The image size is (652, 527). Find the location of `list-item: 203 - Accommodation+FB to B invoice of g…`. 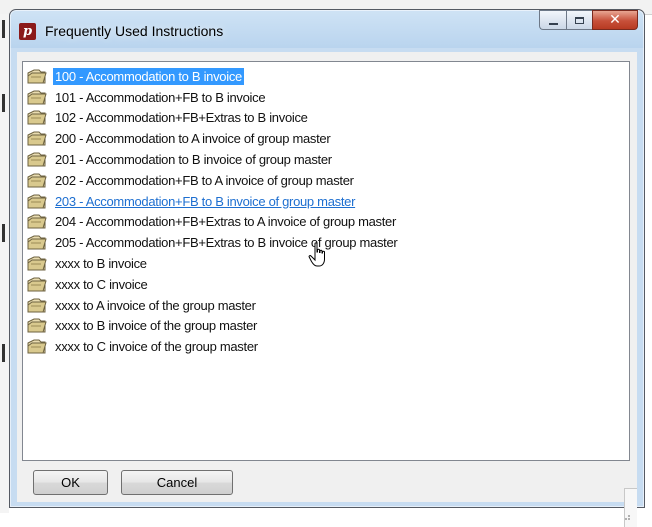

list-item: 203 - Accommodation+FB to B invoice of g… is located at coordinates (326, 201).